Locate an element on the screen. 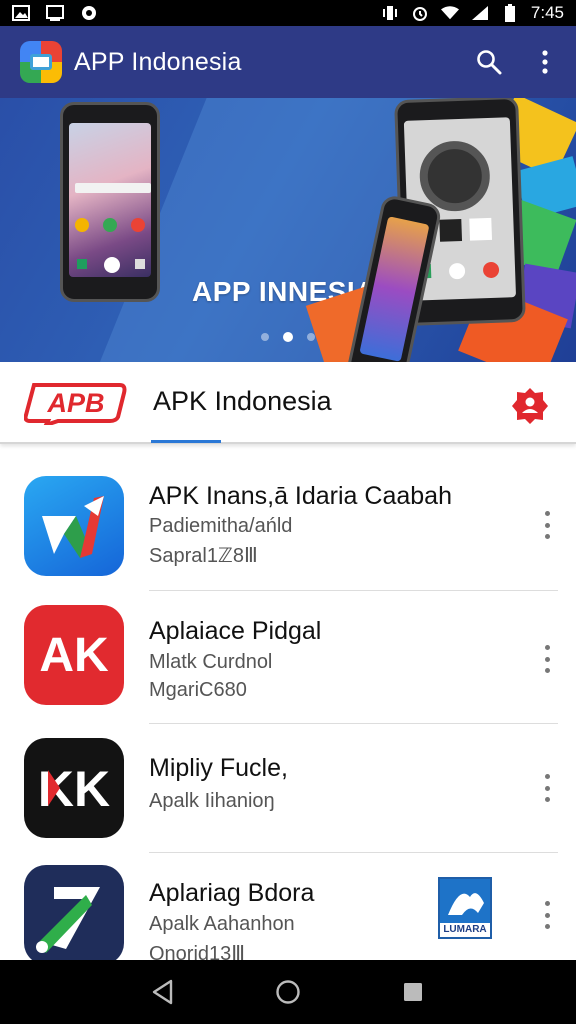 This screenshot has width=576, height=1024. app-meta: MgariC680 is located at coordinates (198, 690).